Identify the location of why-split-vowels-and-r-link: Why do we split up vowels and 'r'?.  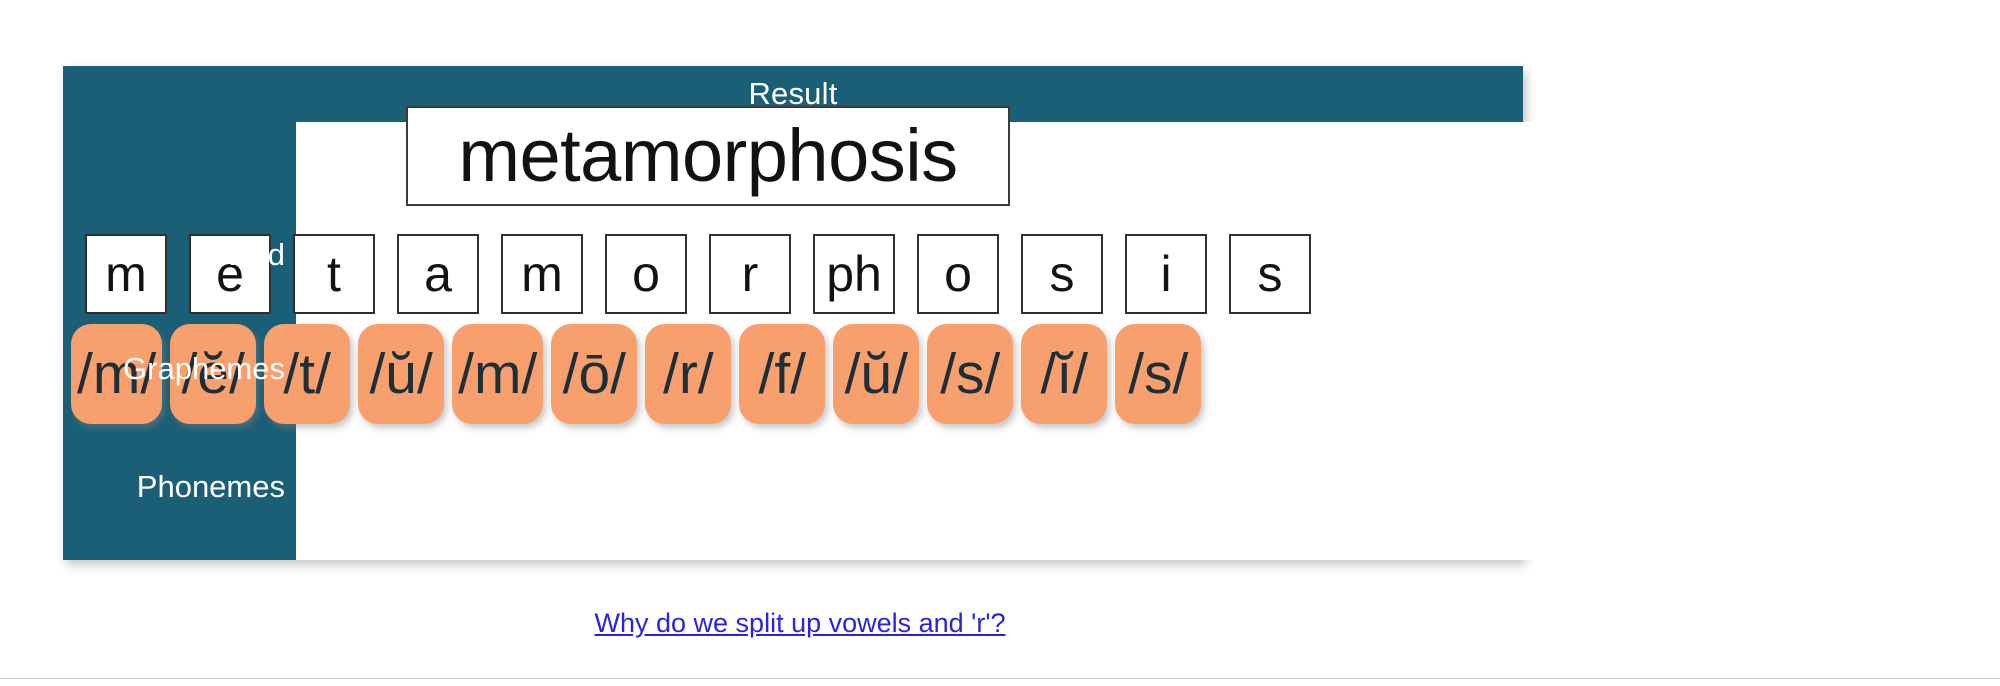
(800, 623).